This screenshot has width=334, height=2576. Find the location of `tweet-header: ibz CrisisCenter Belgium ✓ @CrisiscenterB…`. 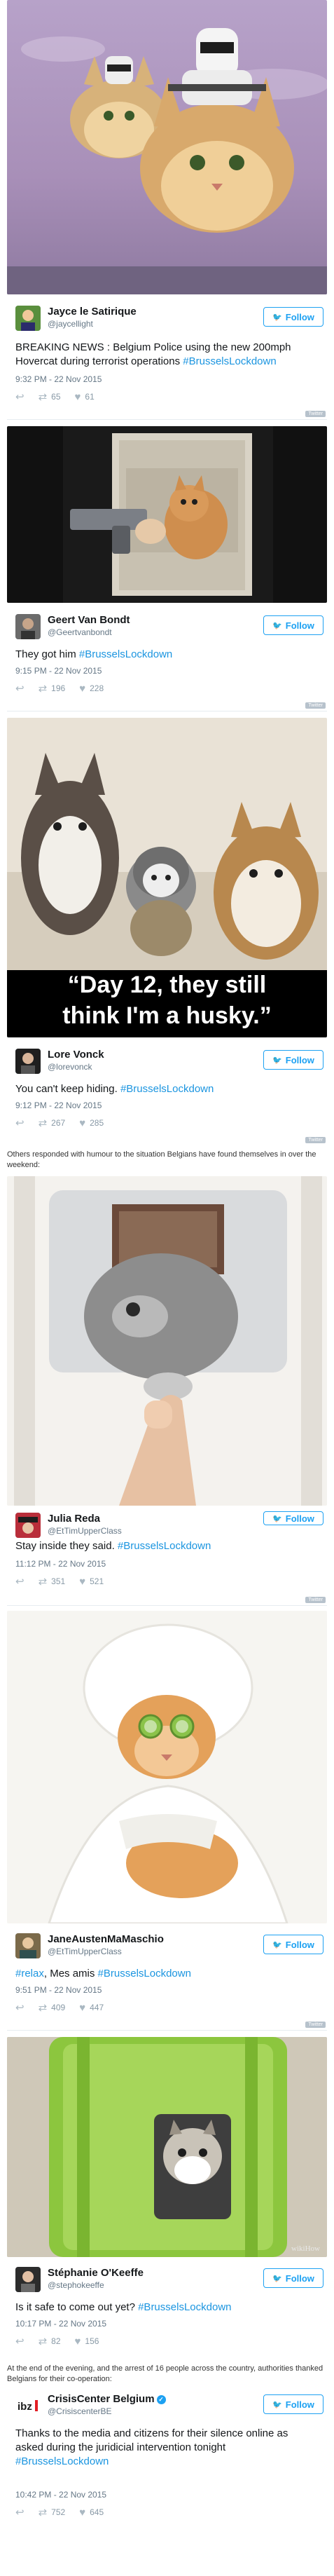

tweet-header: ibz CrisisCenter Belgium ✓ @CrisiscenterB… is located at coordinates (169, 2411).